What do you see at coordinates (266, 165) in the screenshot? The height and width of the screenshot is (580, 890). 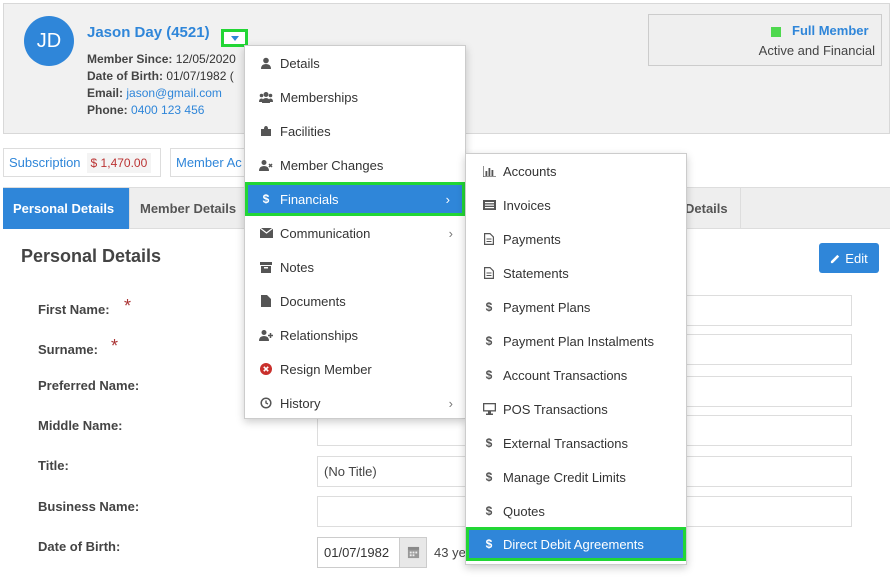 I see `user-times-icon` at bounding box center [266, 165].